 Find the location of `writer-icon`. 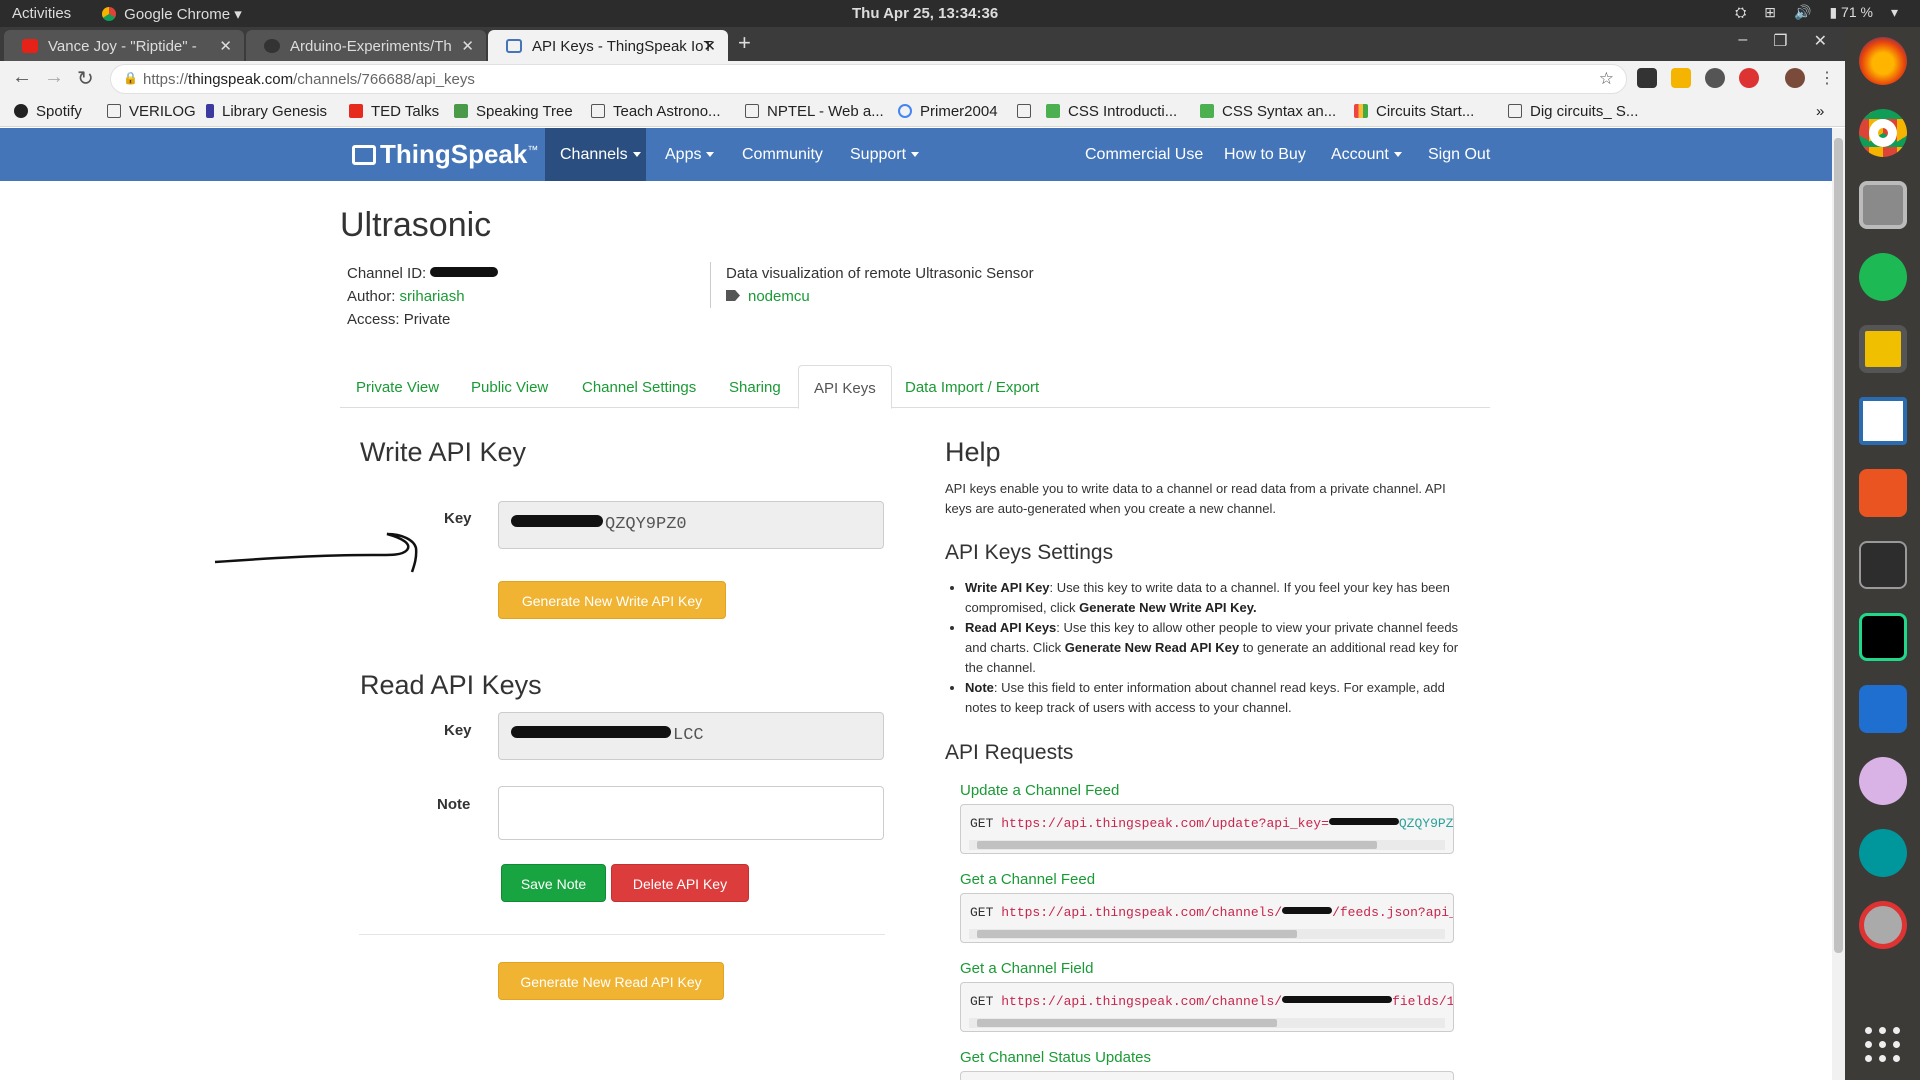

writer-icon is located at coordinates (1883, 421).